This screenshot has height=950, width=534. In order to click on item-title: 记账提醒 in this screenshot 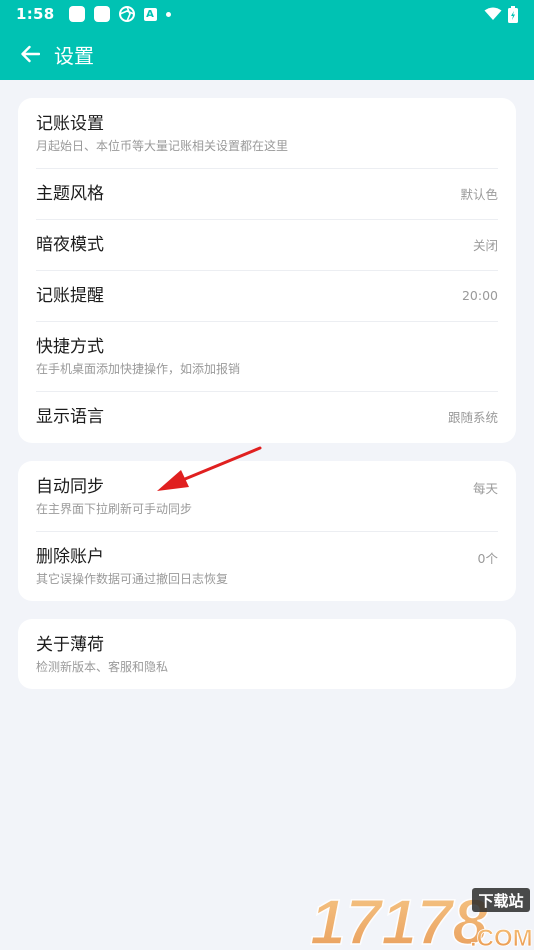, I will do `click(70, 295)`.